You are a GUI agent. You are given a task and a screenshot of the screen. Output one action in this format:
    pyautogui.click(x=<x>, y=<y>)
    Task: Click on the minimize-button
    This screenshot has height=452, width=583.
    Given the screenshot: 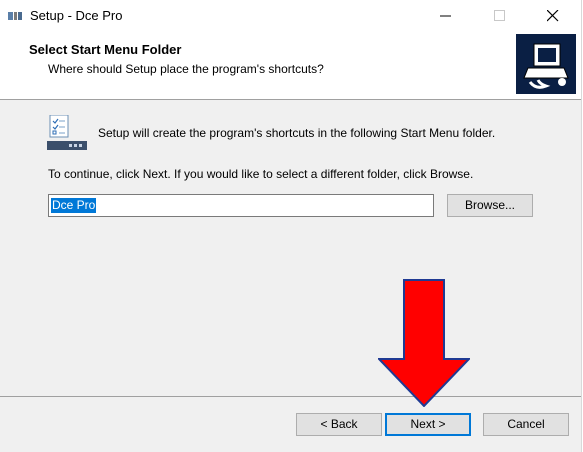 What is the action you would take?
    pyautogui.click(x=446, y=15)
    